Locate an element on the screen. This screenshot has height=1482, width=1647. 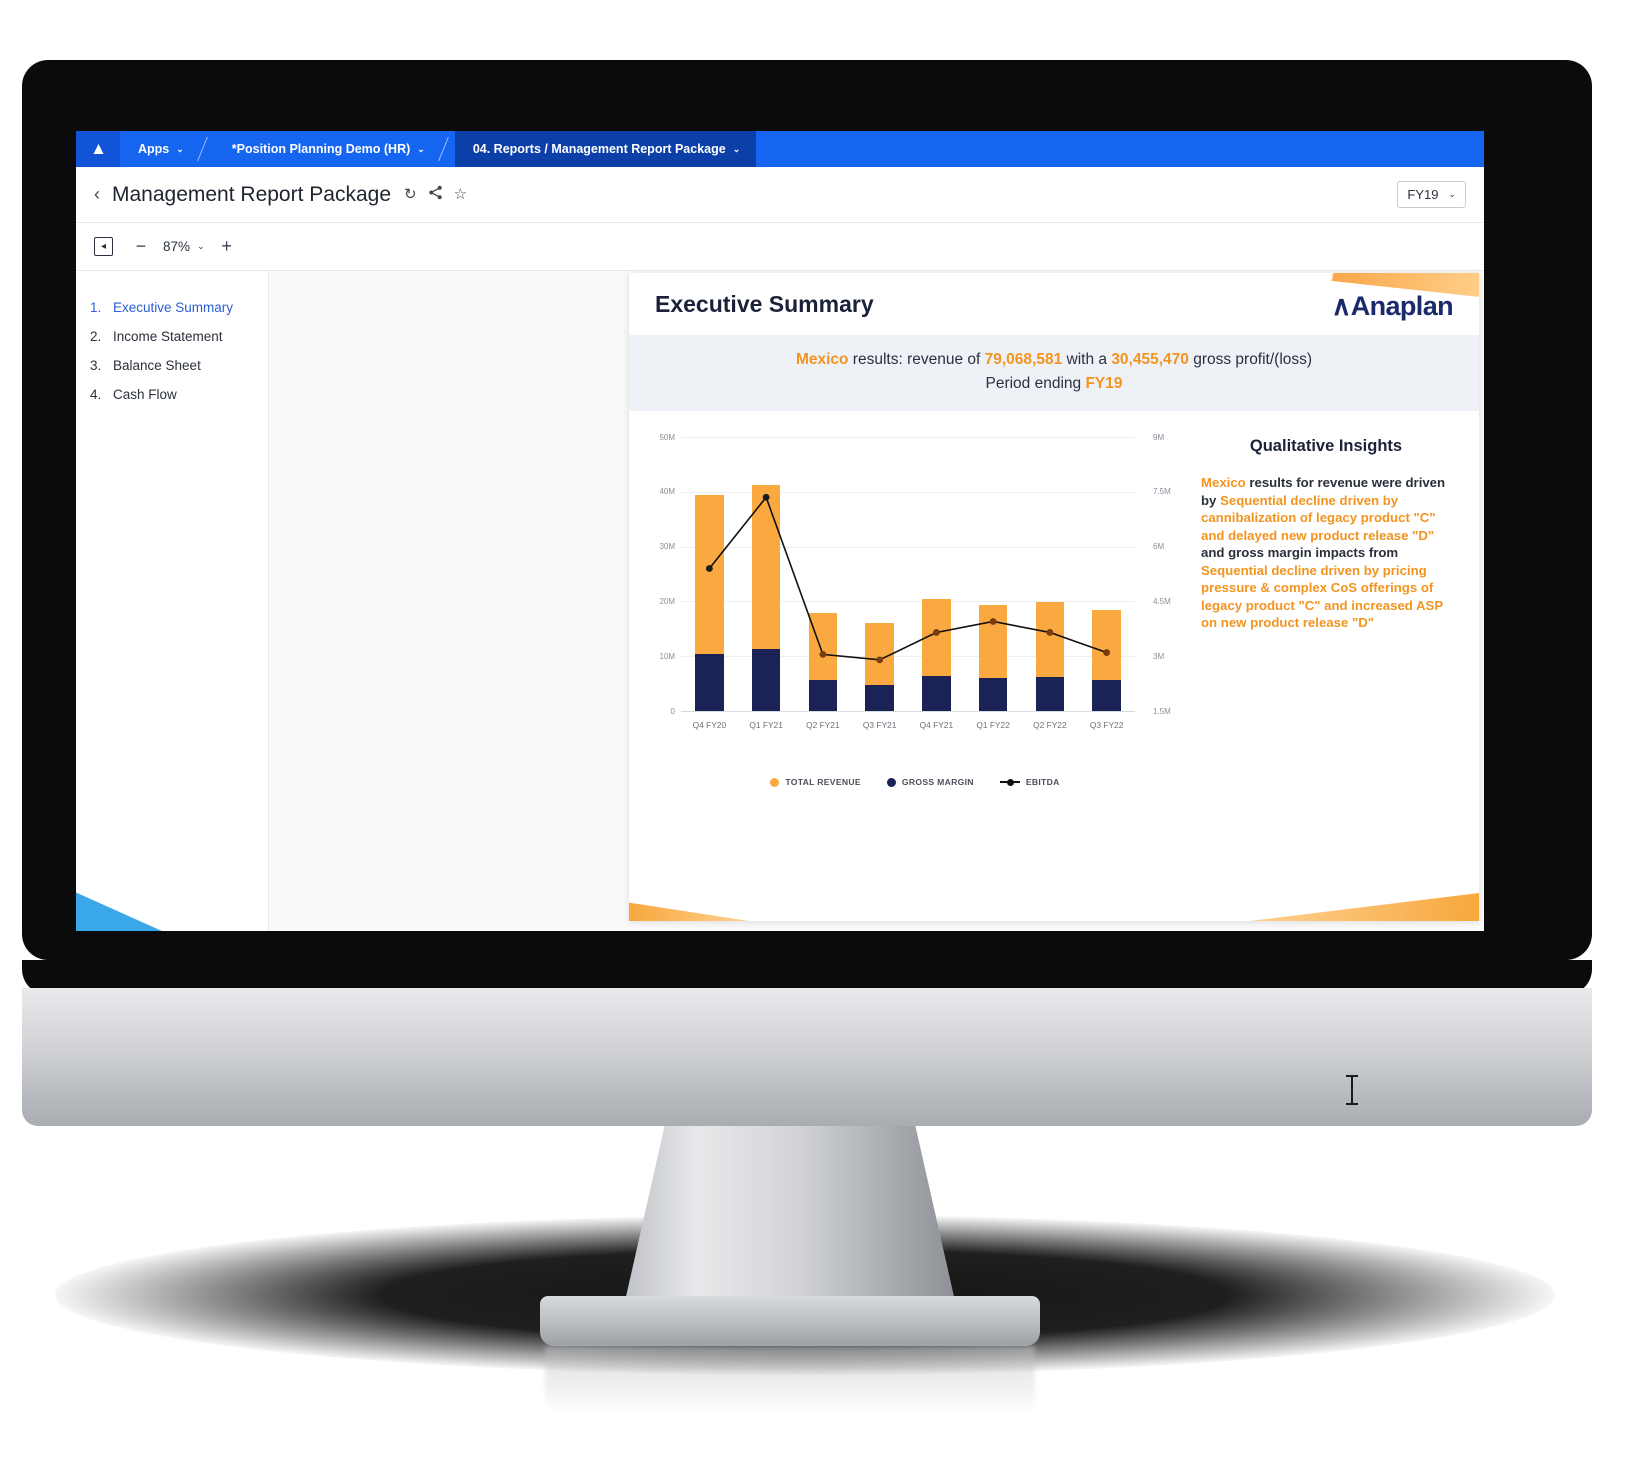
legend-item-total-revenue: TOTAL REVENUE is located at coordinates (815, 782).